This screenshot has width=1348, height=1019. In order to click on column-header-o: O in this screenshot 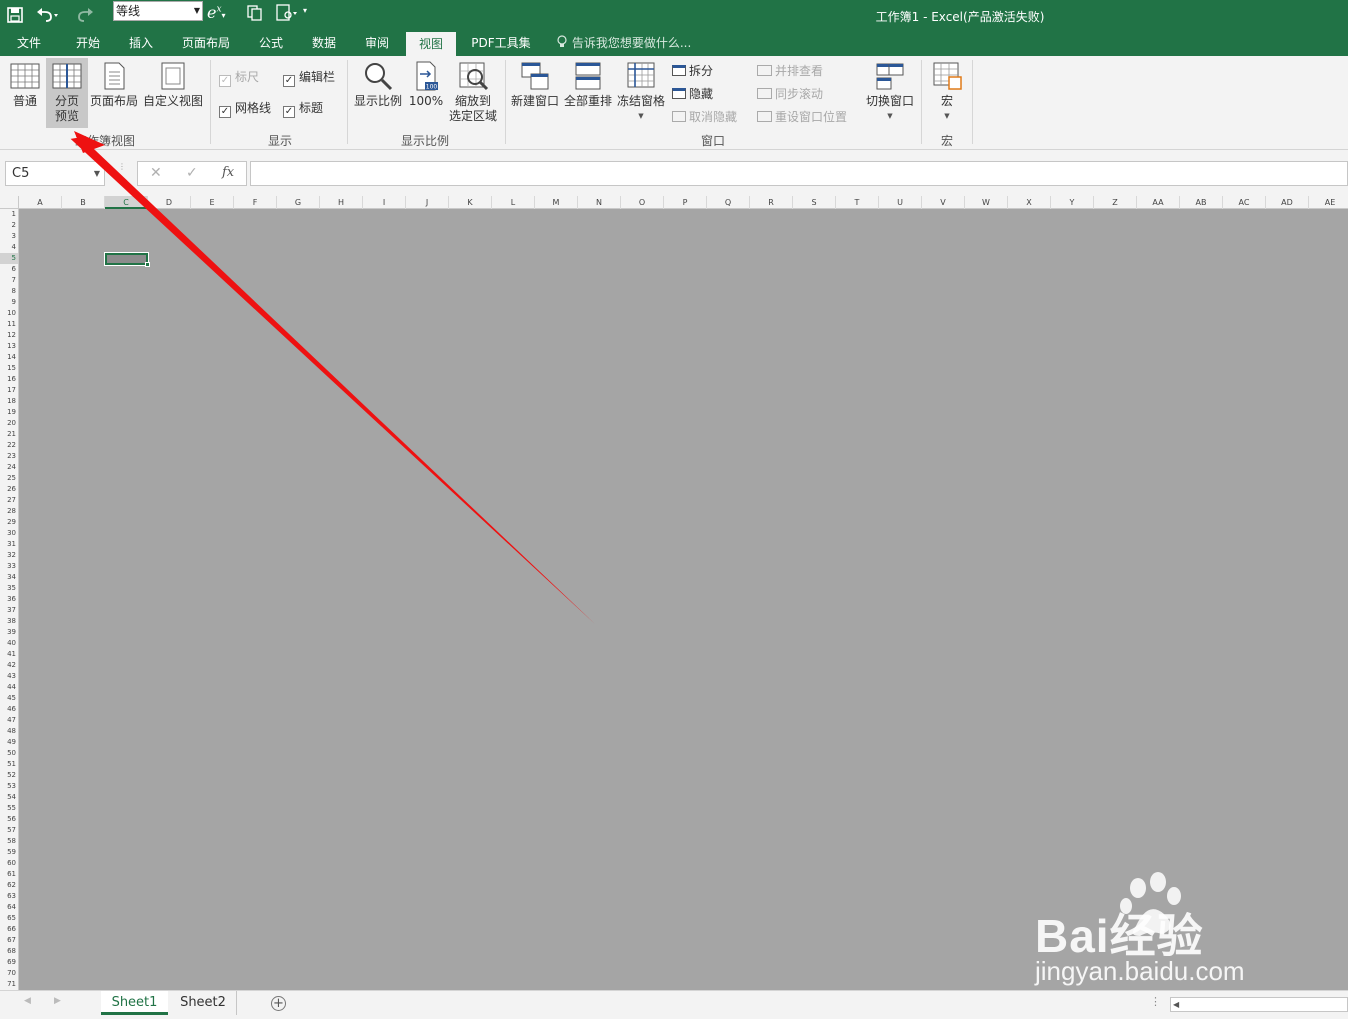, I will do `click(642, 202)`.